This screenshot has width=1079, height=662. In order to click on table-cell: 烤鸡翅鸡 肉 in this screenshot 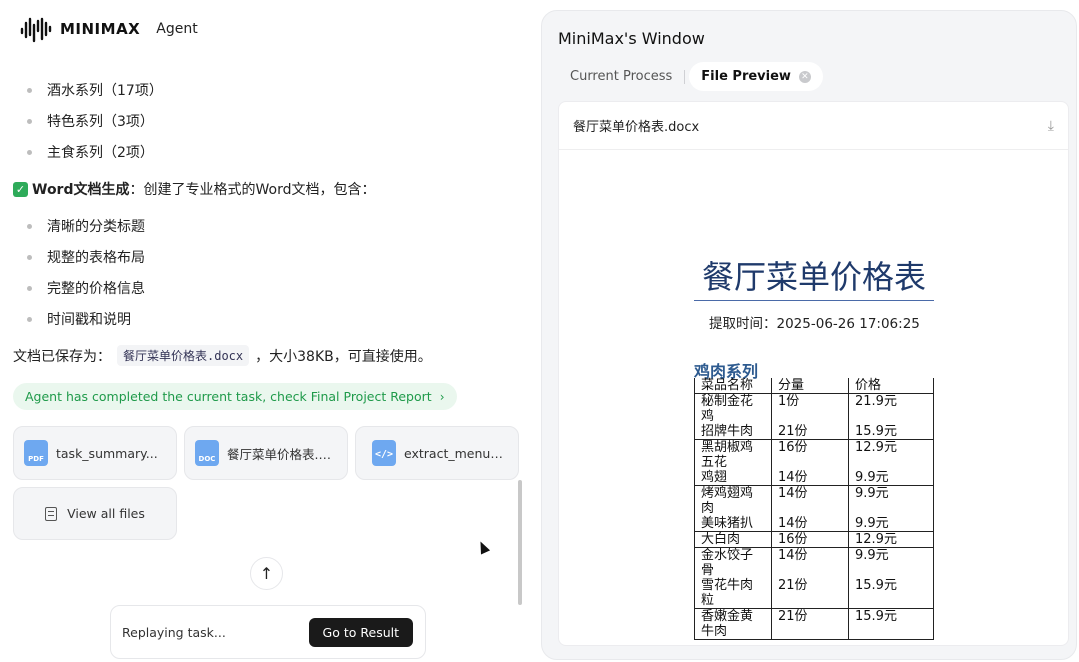, I will do `click(733, 500)`.